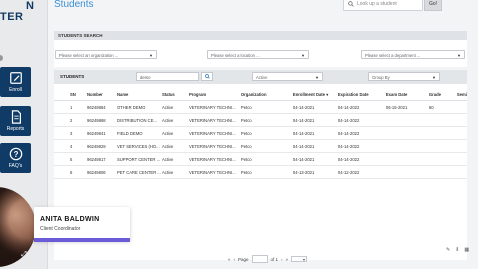  Describe the element at coordinates (433, 5) in the screenshot. I see `go-button: Go!` at that location.